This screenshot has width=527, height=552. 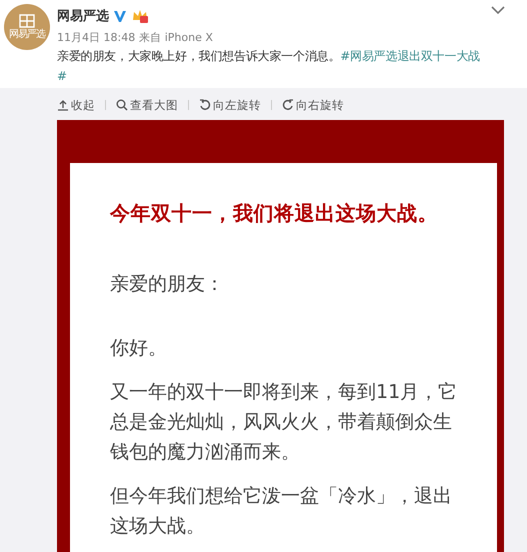 What do you see at coordinates (76, 105) in the screenshot?
I see `toolbar-link: 收起` at bounding box center [76, 105].